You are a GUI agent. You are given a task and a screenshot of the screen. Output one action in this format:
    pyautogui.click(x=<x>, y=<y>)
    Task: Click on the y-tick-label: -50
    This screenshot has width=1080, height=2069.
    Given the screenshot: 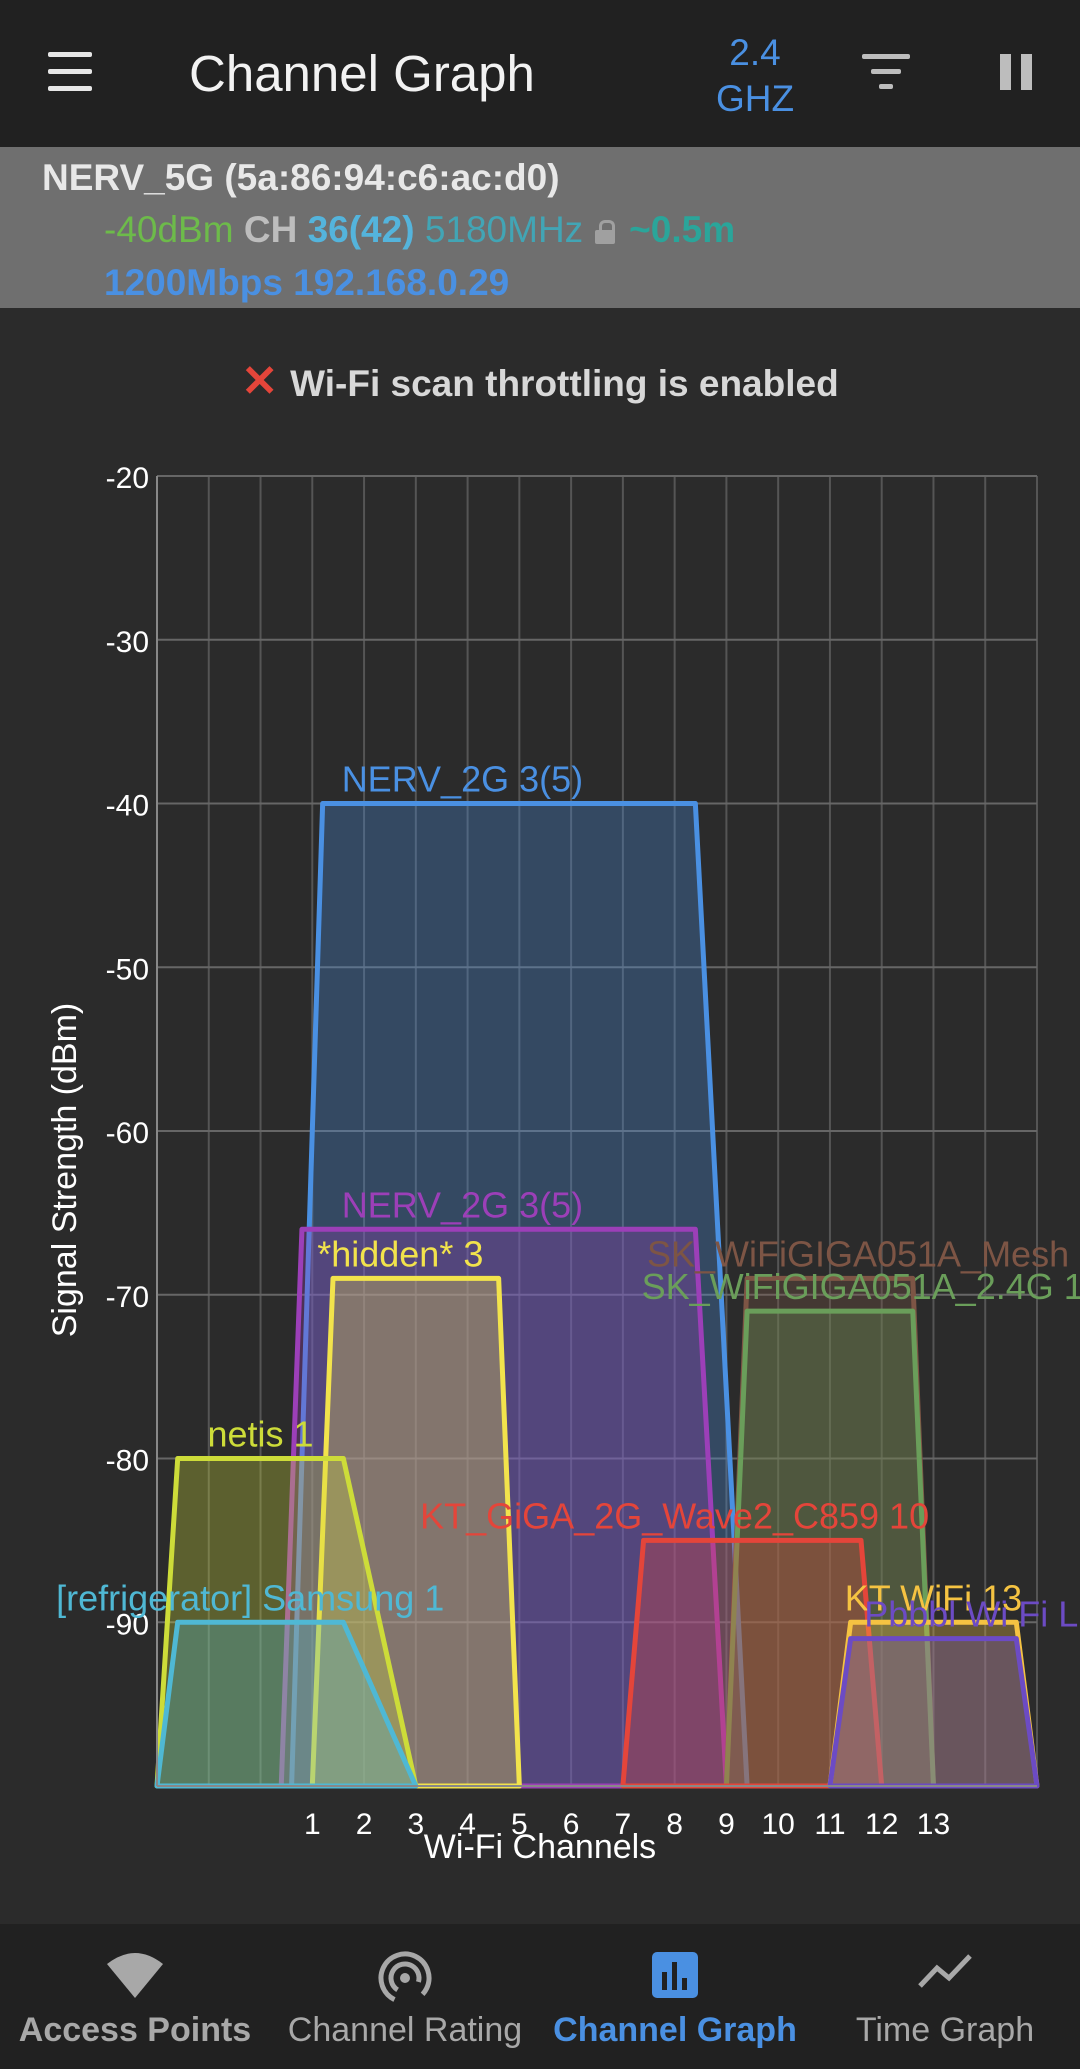 What is the action you would take?
    pyautogui.click(x=127, y=969)
    